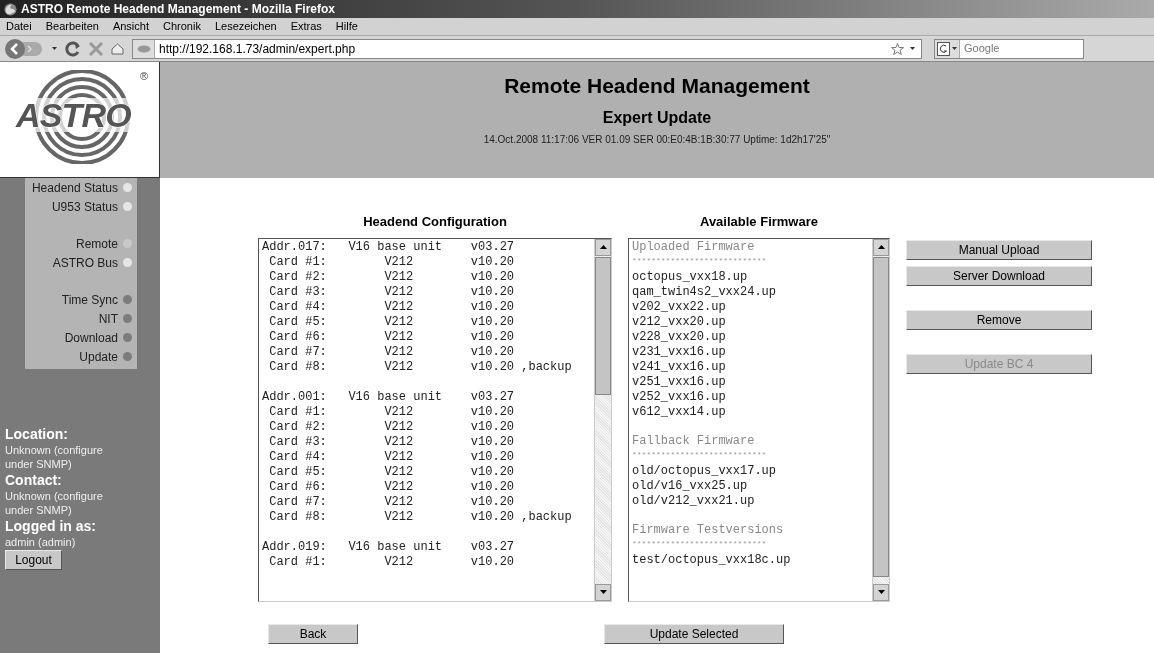 Image resolution: width=1154 pixels, height=653 pixels. What do you see at coordinates (73, 48) in the screenshot?
I see `reload-icon` at bounding box center [73, 48].